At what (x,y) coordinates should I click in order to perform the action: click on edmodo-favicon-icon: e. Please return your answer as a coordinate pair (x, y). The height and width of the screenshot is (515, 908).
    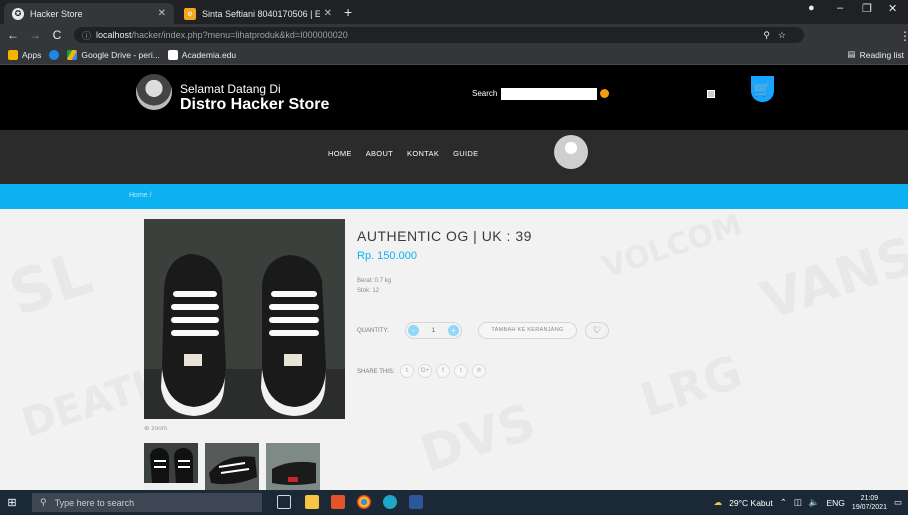
    Looking at the image, I should click on (190, 13).